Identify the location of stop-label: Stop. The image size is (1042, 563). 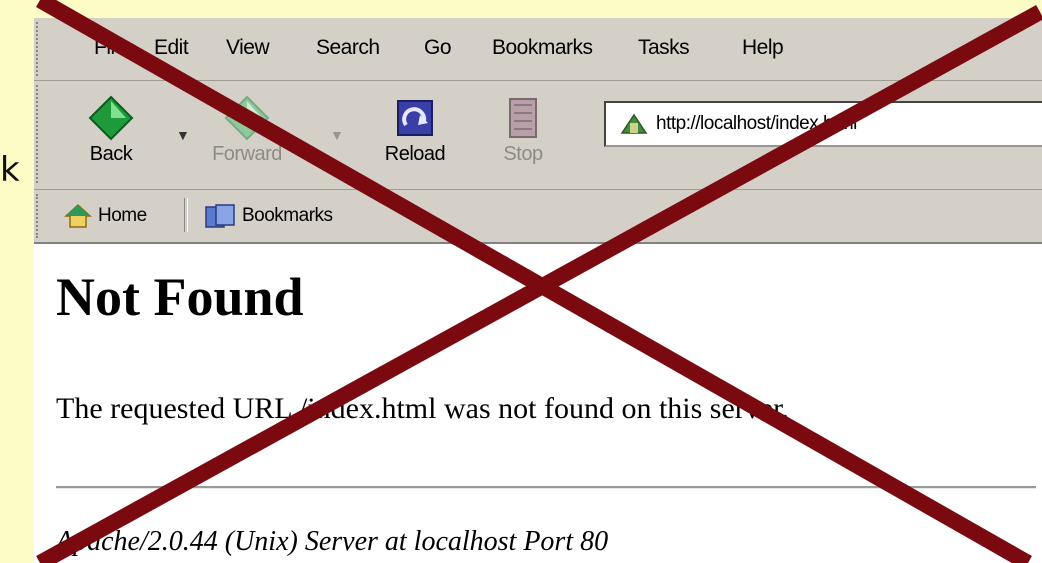
(523, 154).